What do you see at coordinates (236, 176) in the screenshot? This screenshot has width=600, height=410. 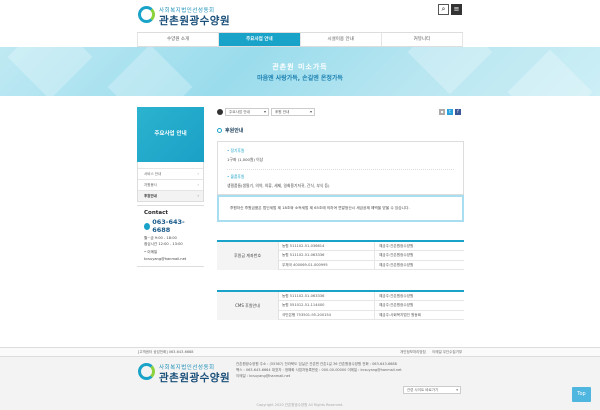 I see `goods-donation-label: • 물품후원` at bounding box center [236, 176].